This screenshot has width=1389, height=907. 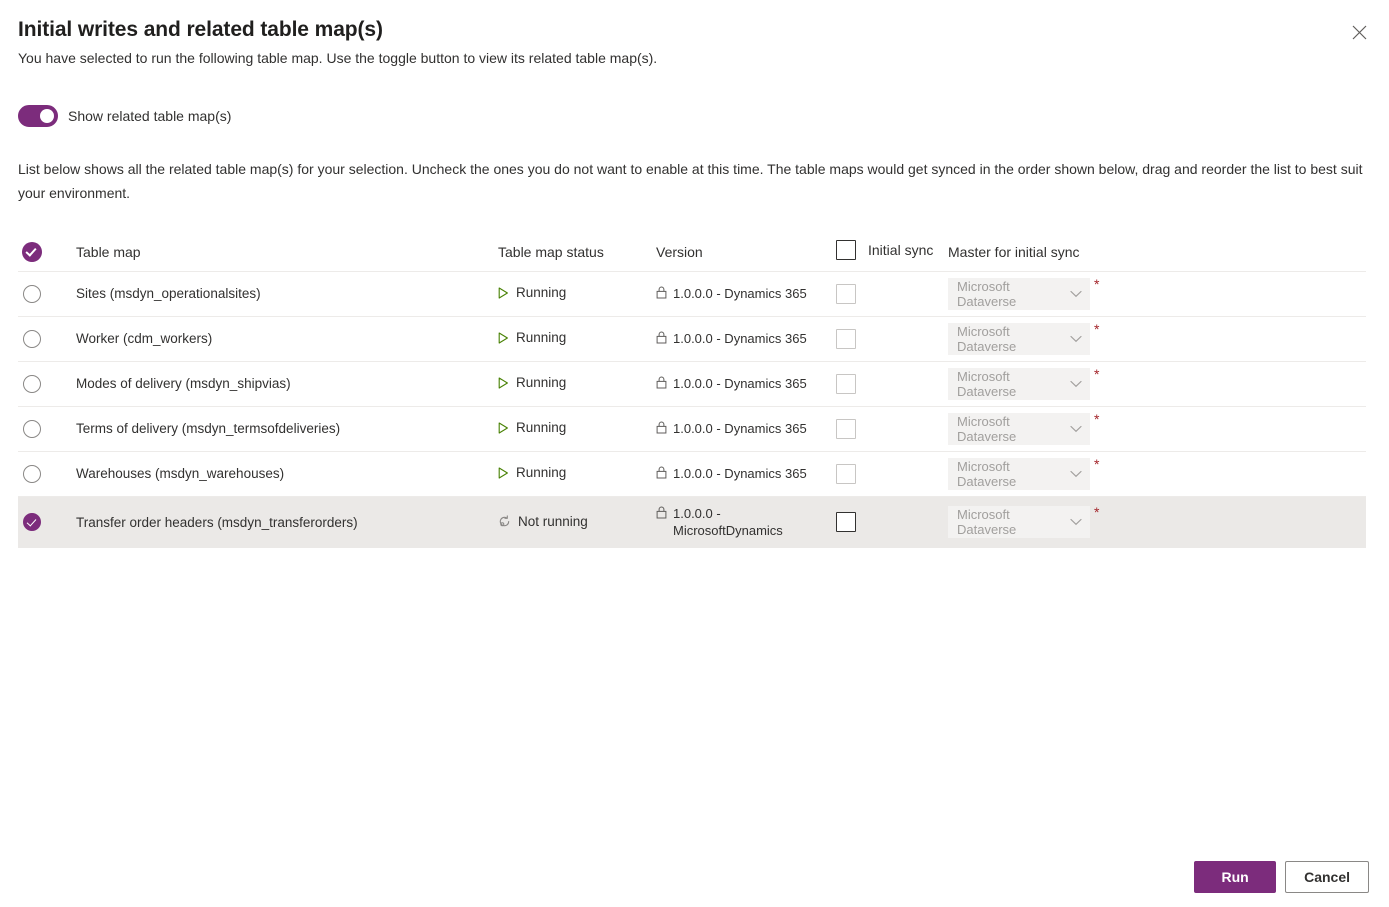 I want to click on table-map-name: Sites (msdyn_operationalsites), so click(x=168, y=293).